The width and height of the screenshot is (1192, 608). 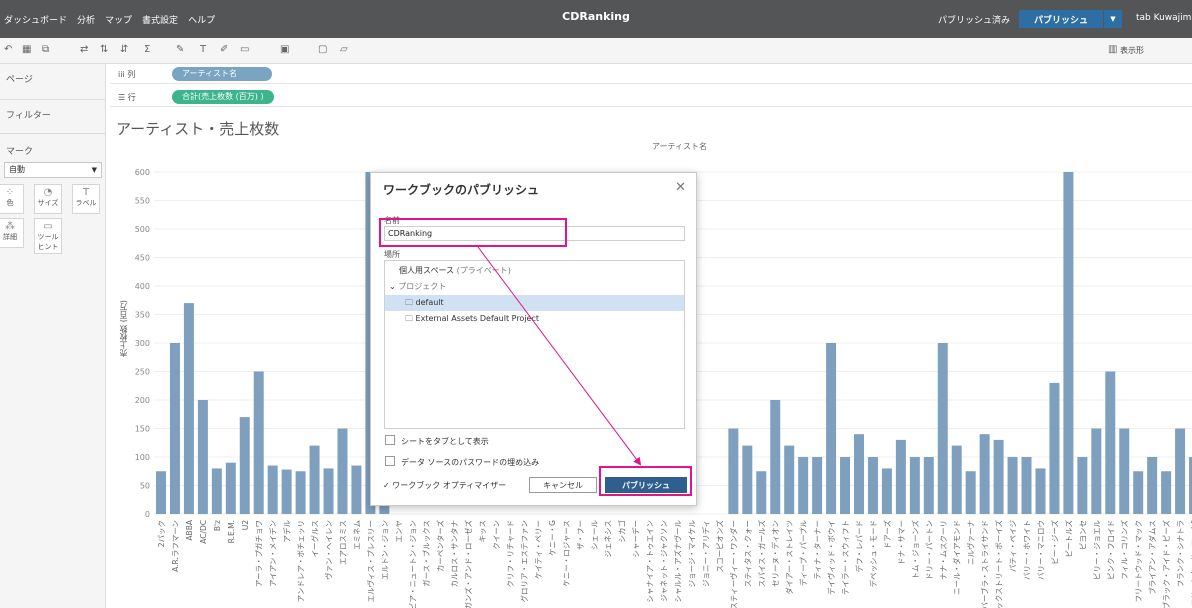 I want to click on location-projects: ⌄ プロジェクト, so click(x=534, y=287).